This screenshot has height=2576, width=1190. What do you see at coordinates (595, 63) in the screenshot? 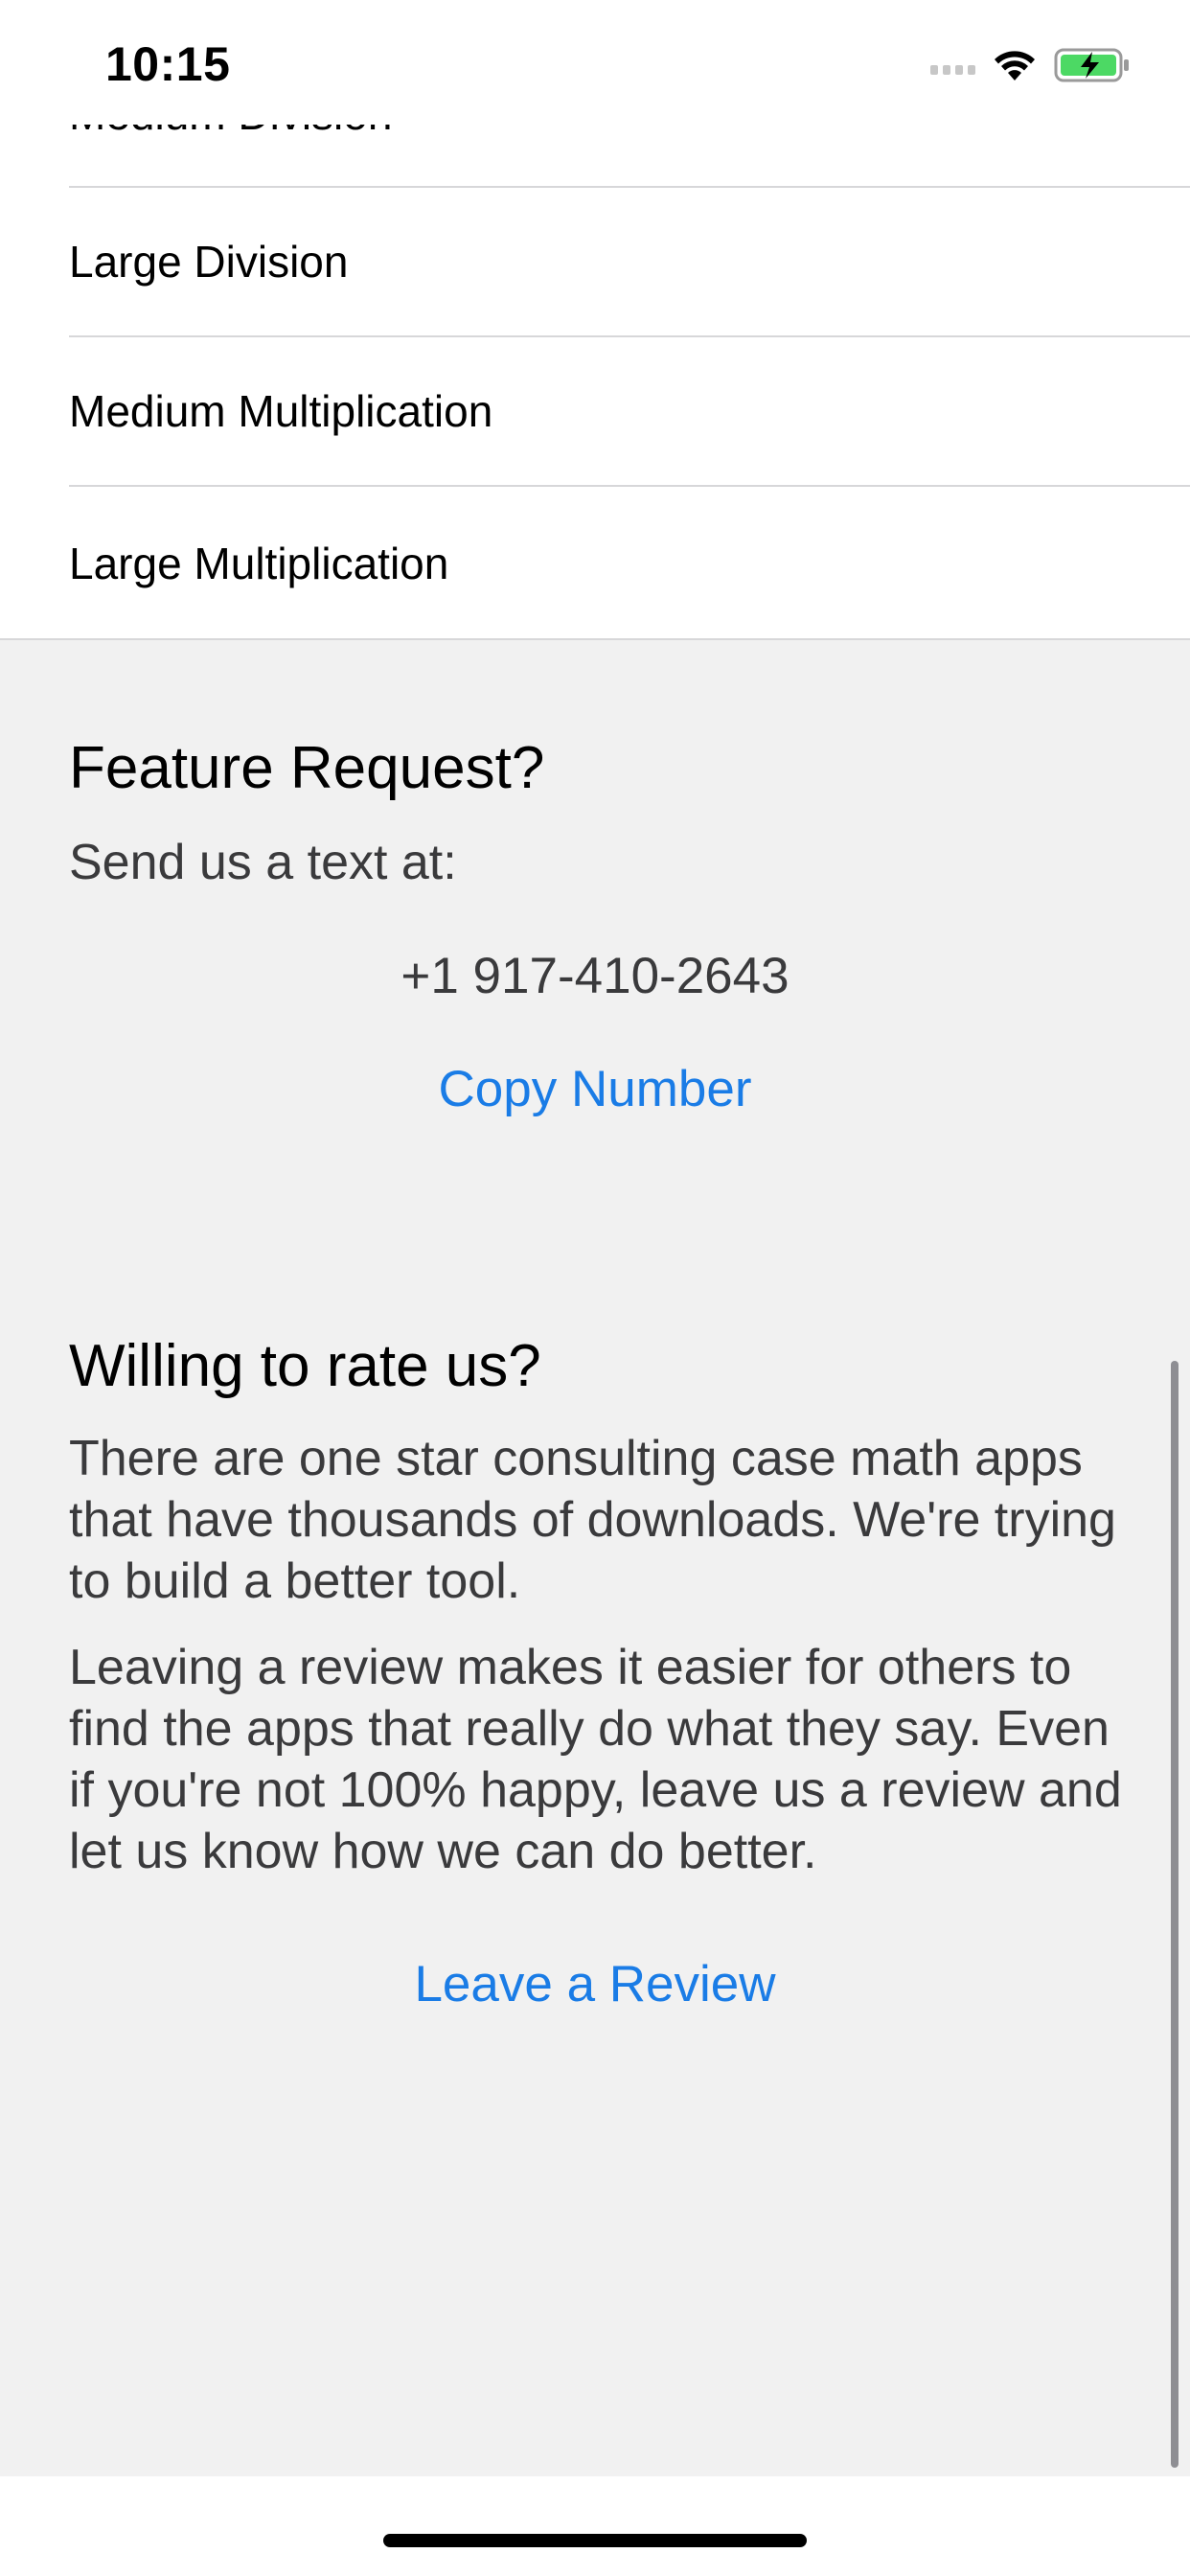
I see `status-bar: 10:15` at bounding box center [595, 63].